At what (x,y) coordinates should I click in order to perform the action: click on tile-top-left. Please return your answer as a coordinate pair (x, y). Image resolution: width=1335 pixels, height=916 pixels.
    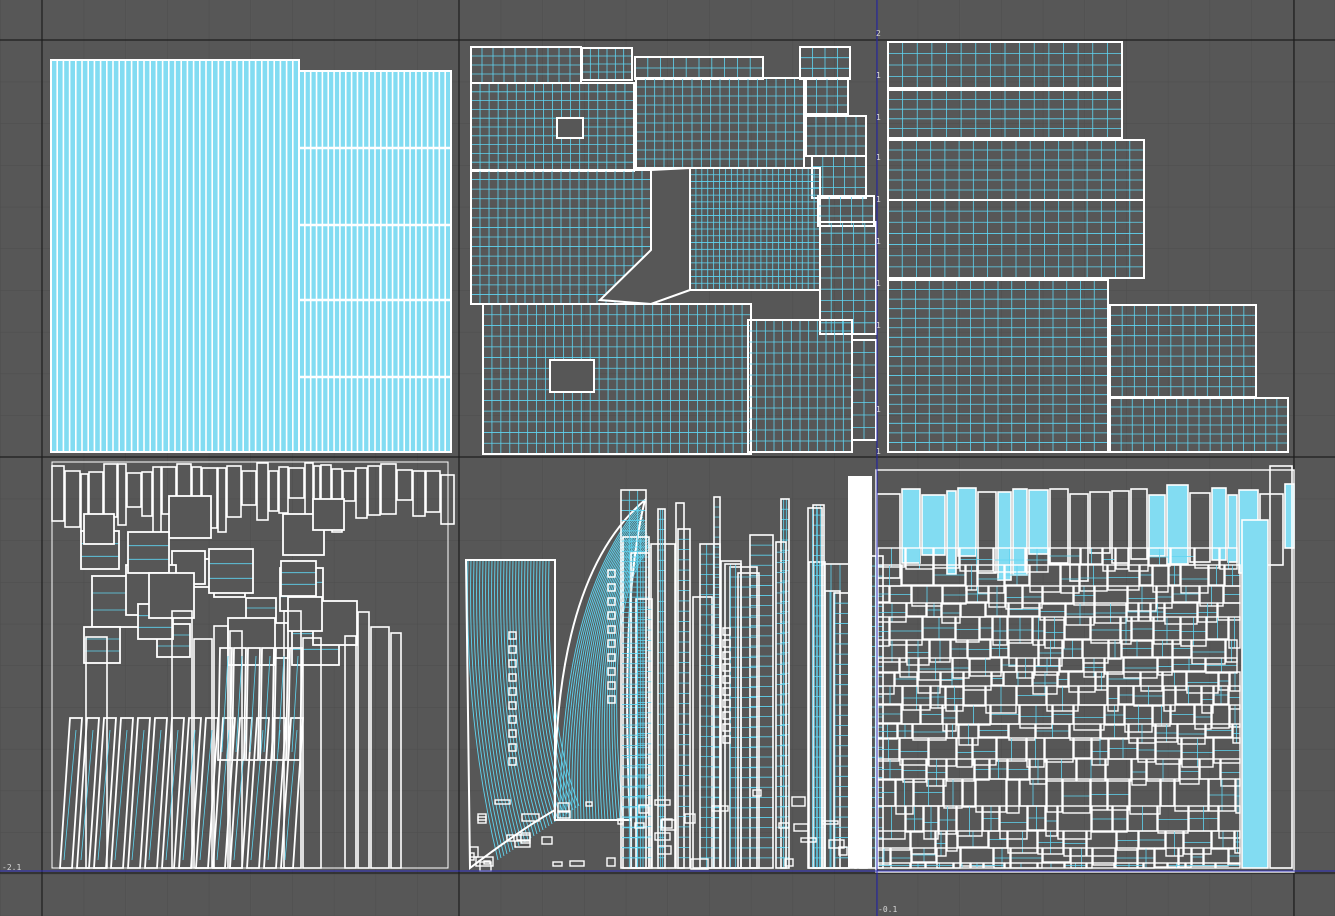
    Looking at the image, I should click on (251, 256).